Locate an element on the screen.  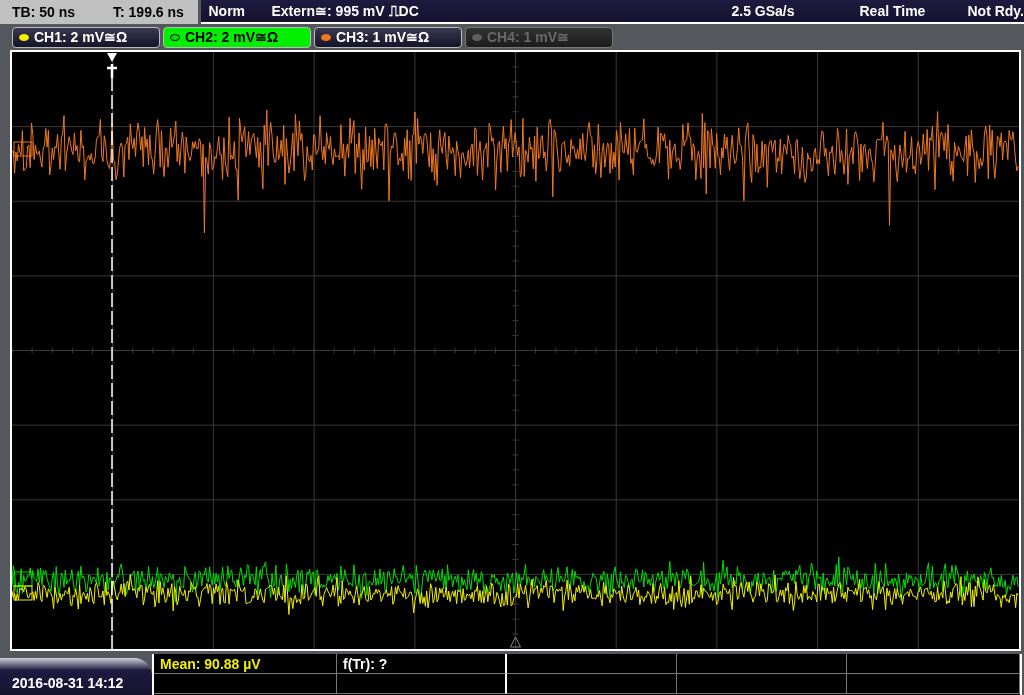
acquisition-label: Real Time is located at coordinates (893, 11).